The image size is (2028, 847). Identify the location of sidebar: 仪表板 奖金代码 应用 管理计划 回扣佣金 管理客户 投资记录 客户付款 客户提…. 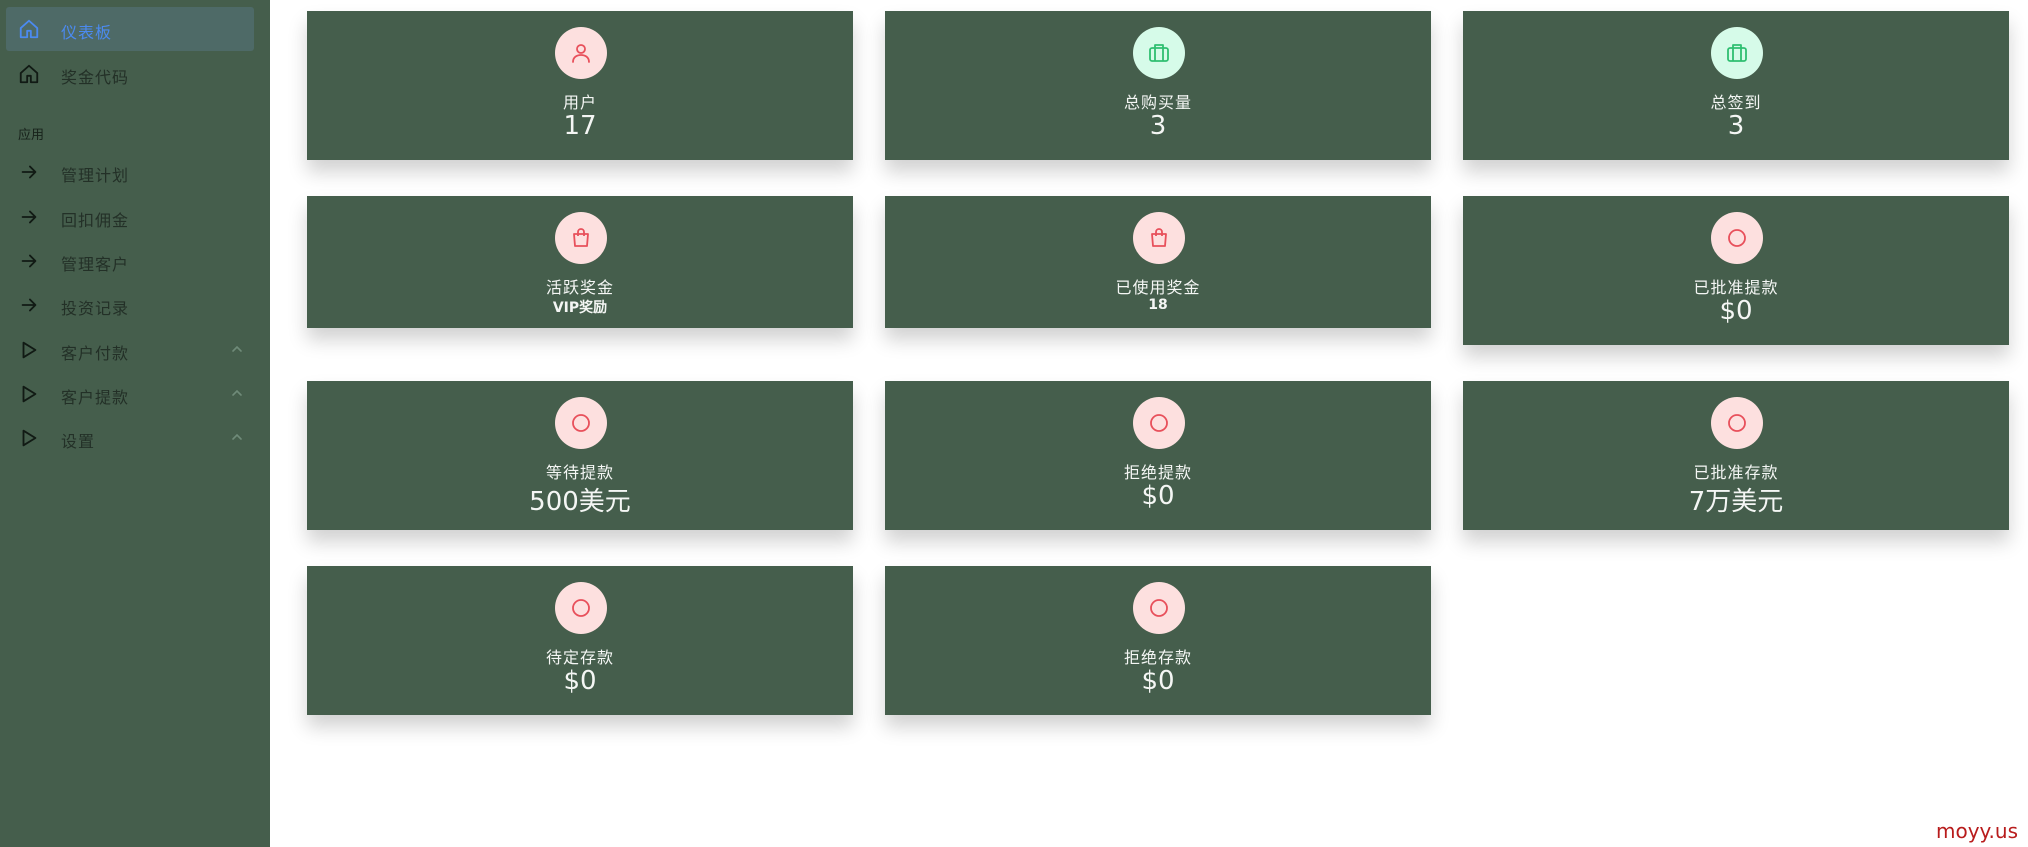
(135, 423).